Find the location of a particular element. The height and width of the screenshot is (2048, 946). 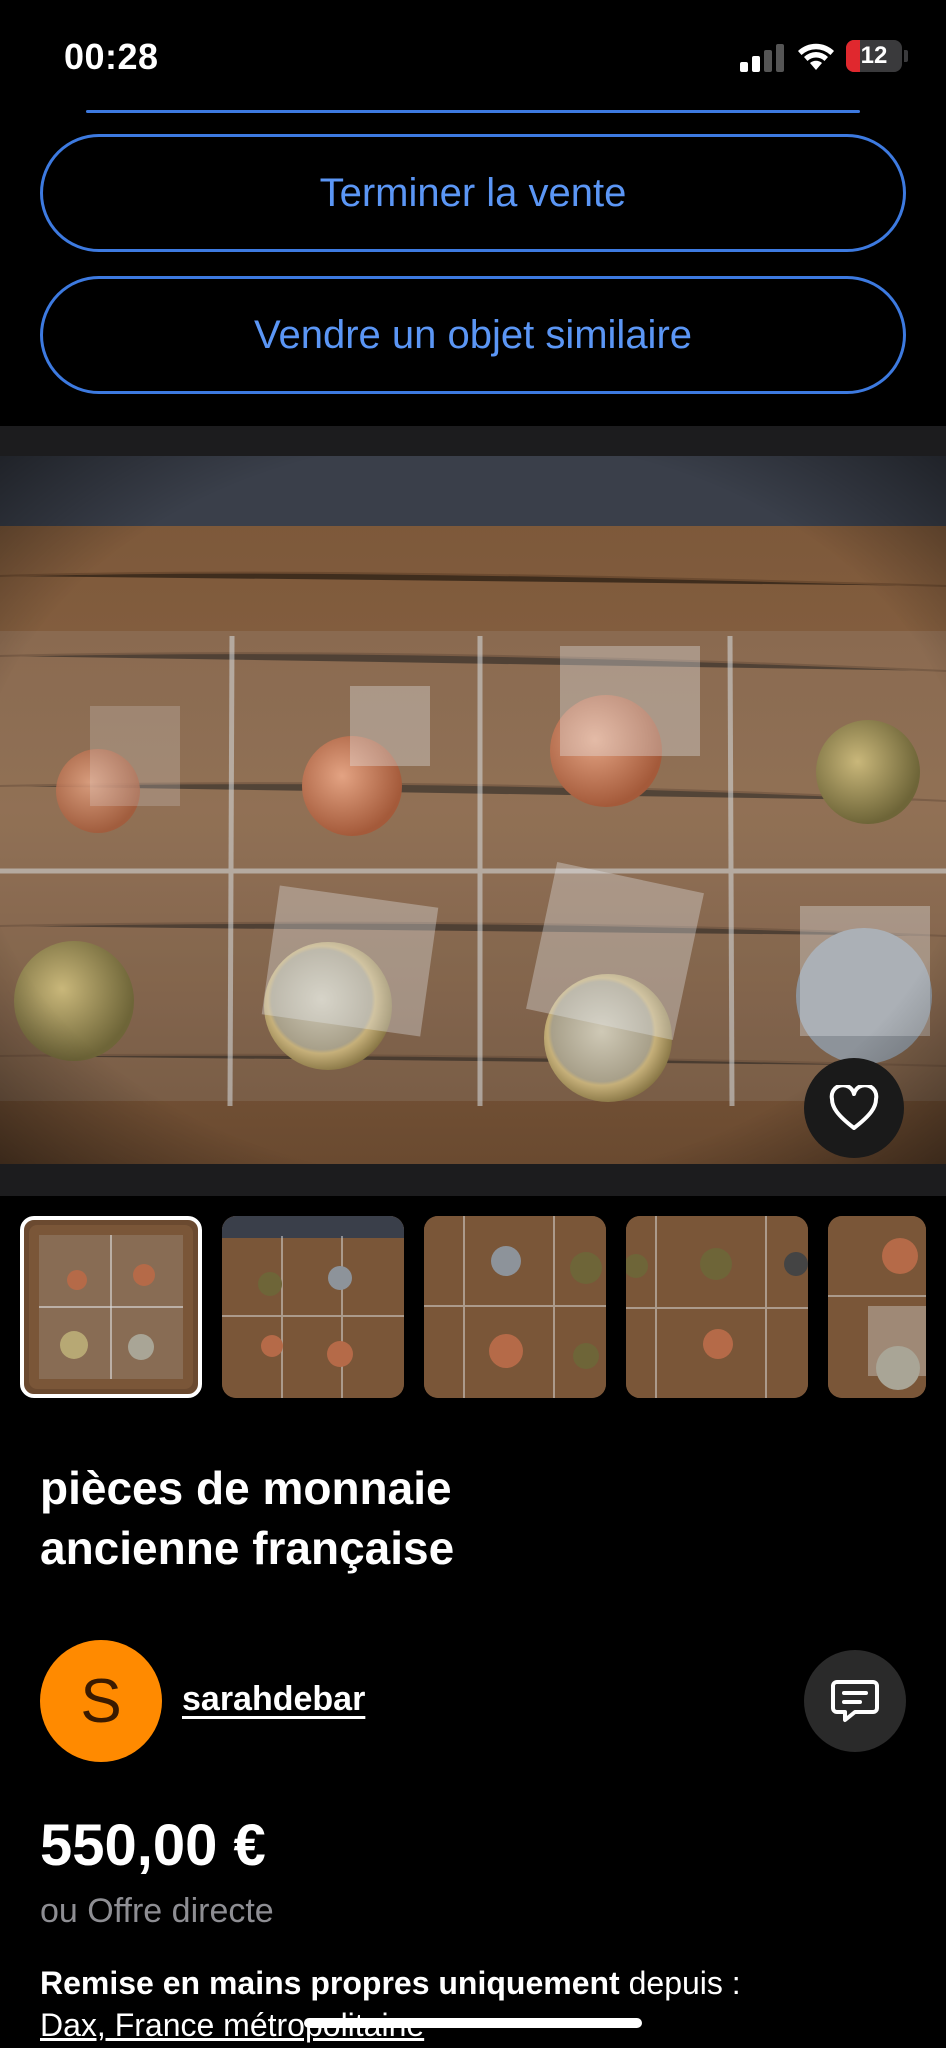

chat-icon is located at coordinates (855, 1701).